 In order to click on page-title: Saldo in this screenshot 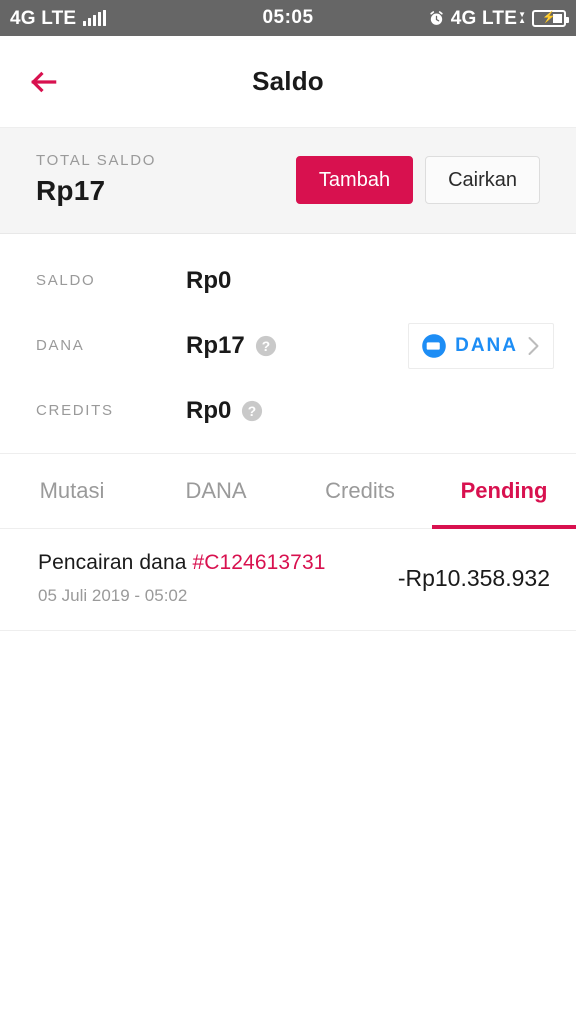, I will do `click(288, 81)`.